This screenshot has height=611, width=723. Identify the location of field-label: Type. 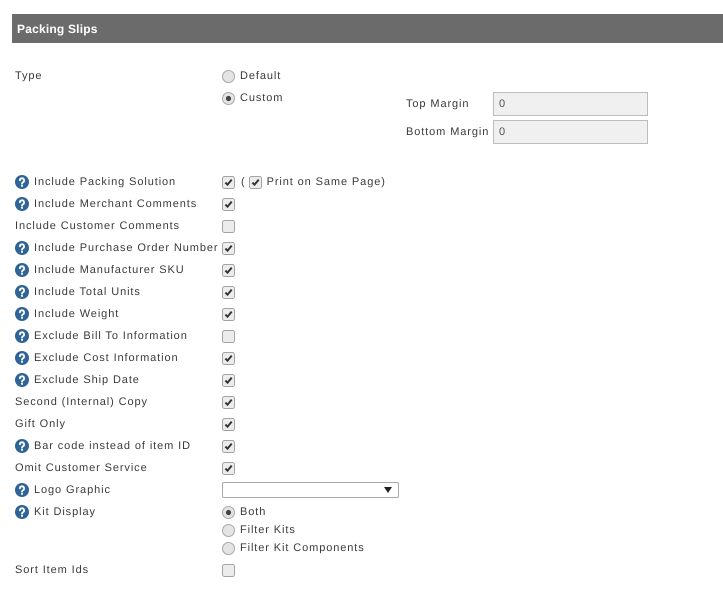
(28, 76).